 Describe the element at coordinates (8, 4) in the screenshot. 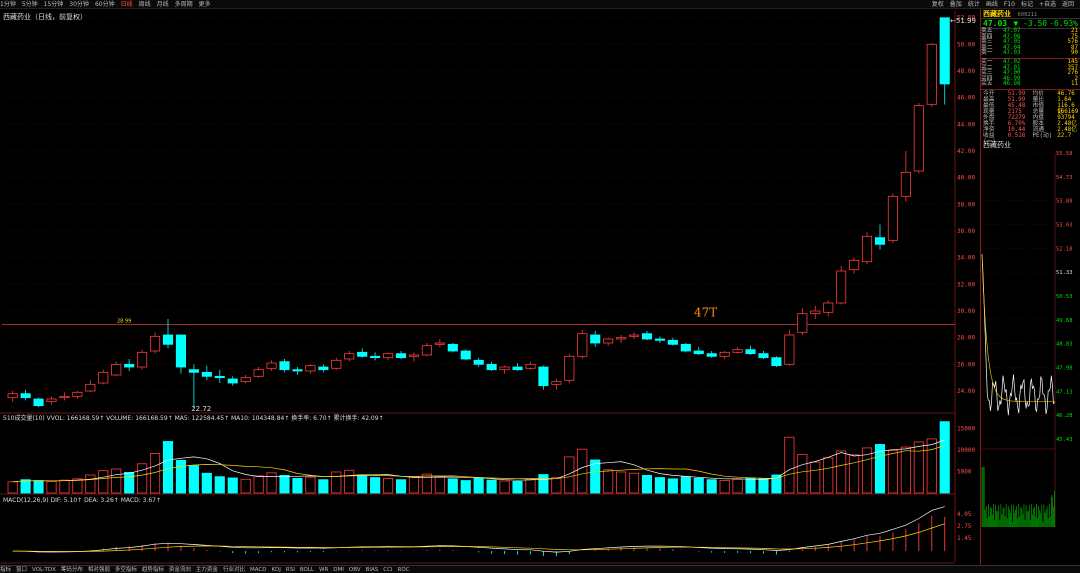

I see `period-tab: 1分钟` at that location.